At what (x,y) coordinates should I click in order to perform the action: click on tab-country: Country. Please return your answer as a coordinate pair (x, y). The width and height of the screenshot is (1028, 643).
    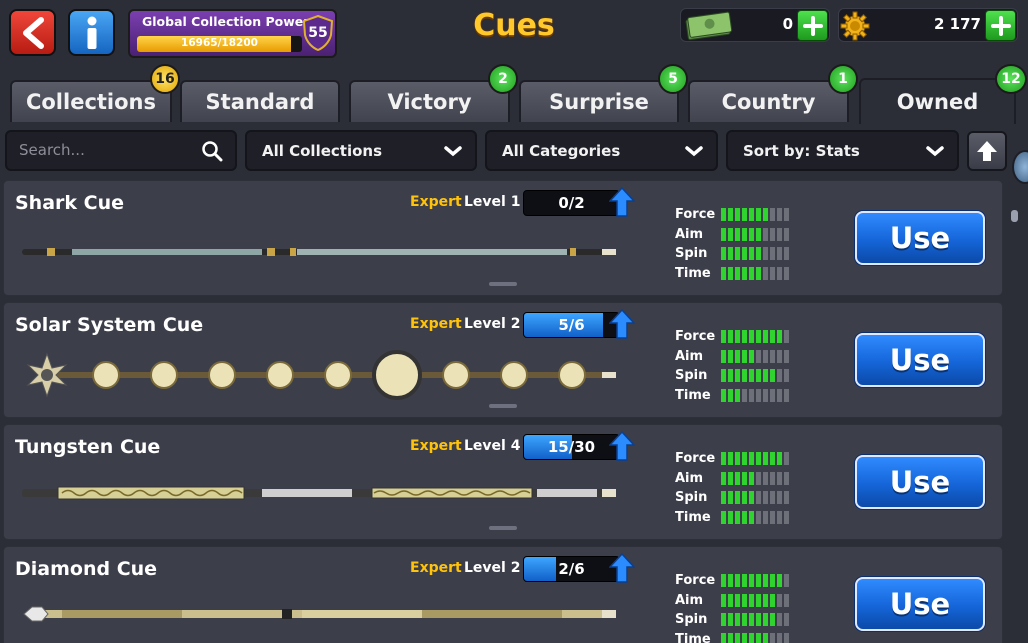
    Looking at the image, I should click on (768, 101).